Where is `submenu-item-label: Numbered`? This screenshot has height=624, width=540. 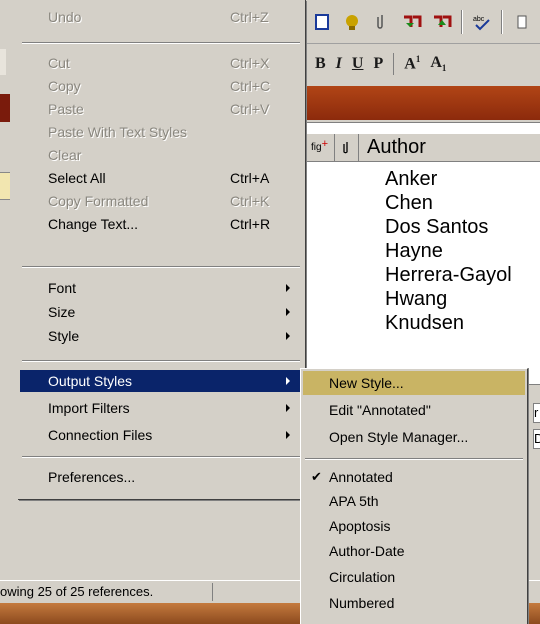
submenu-item-label: Numbered is located at coordinates (362, 603).